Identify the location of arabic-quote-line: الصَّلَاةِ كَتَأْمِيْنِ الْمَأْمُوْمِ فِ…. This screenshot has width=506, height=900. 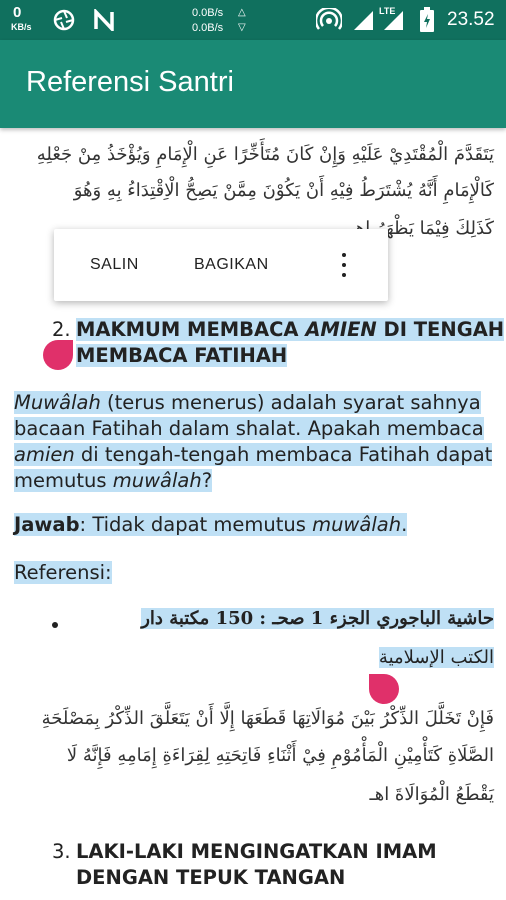
(280, 755).